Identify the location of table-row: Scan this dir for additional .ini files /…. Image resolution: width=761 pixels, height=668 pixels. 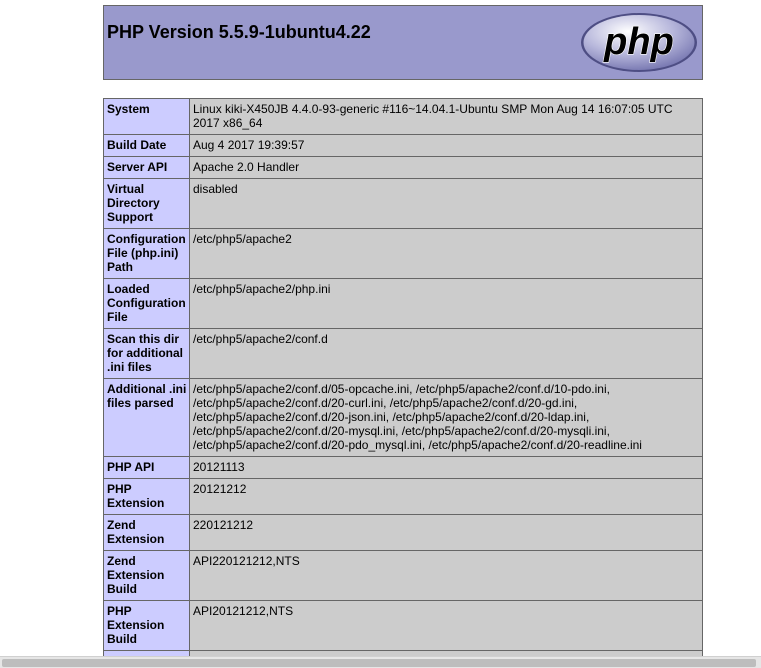
(403, 353).